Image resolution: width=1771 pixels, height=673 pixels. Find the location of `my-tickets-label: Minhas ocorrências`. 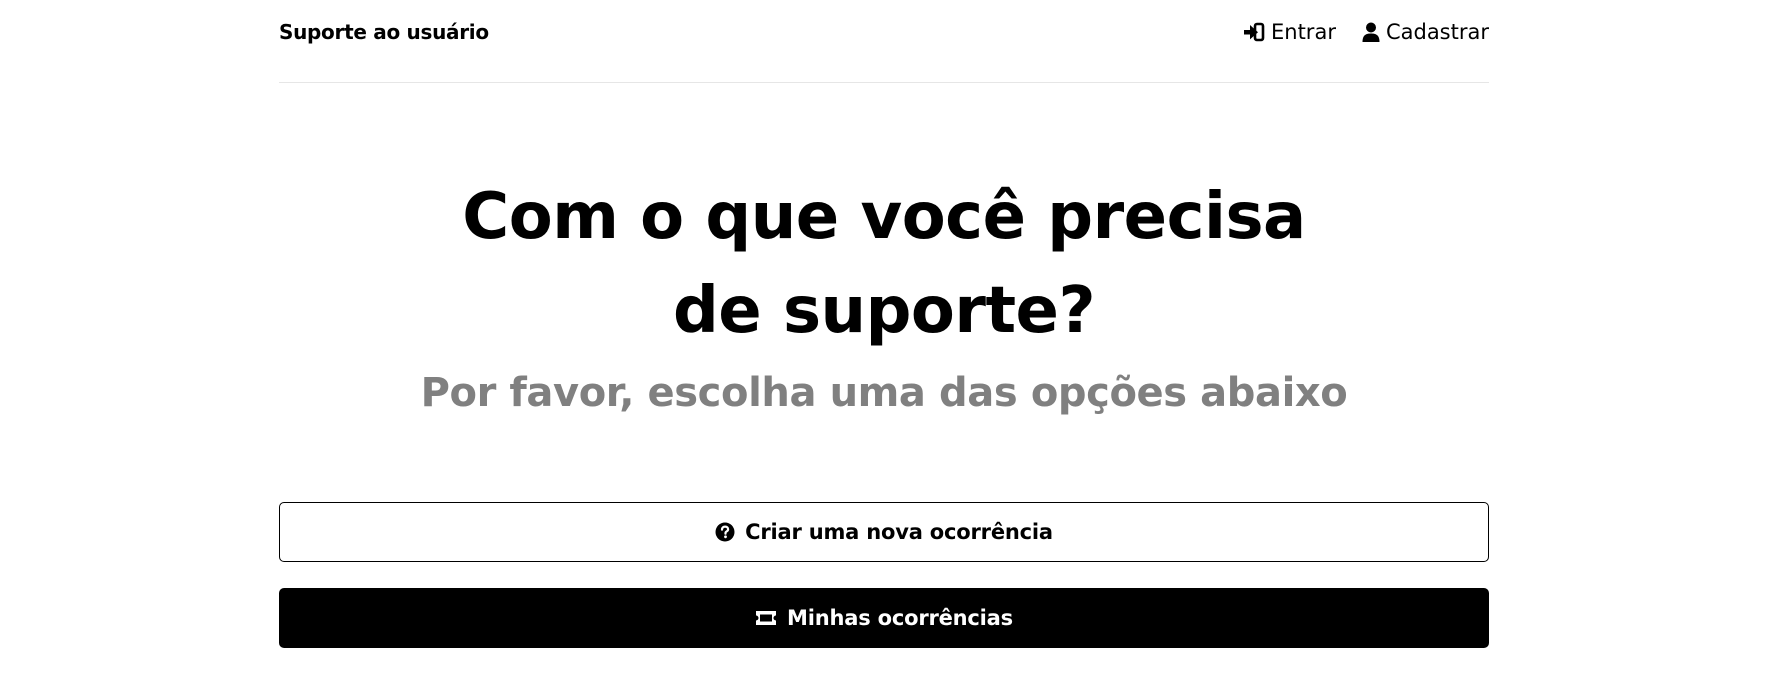

my-tickets-label: Minhas ocorrências is located at coordinates (900, 618).